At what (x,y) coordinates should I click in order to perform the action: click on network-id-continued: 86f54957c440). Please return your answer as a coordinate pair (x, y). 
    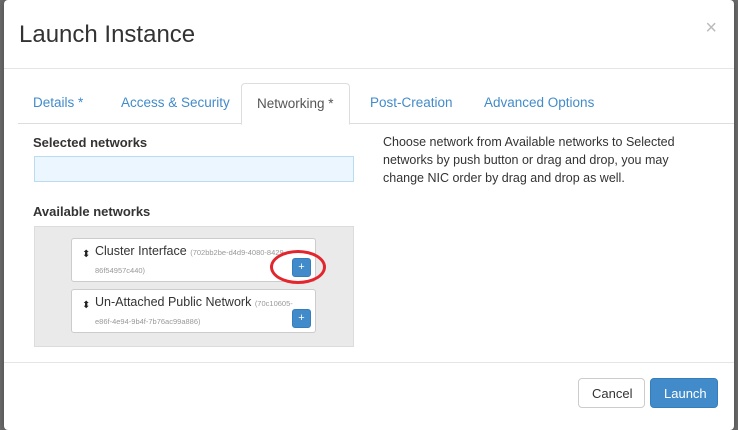
    Looking at the image, I should click on (120, 270).